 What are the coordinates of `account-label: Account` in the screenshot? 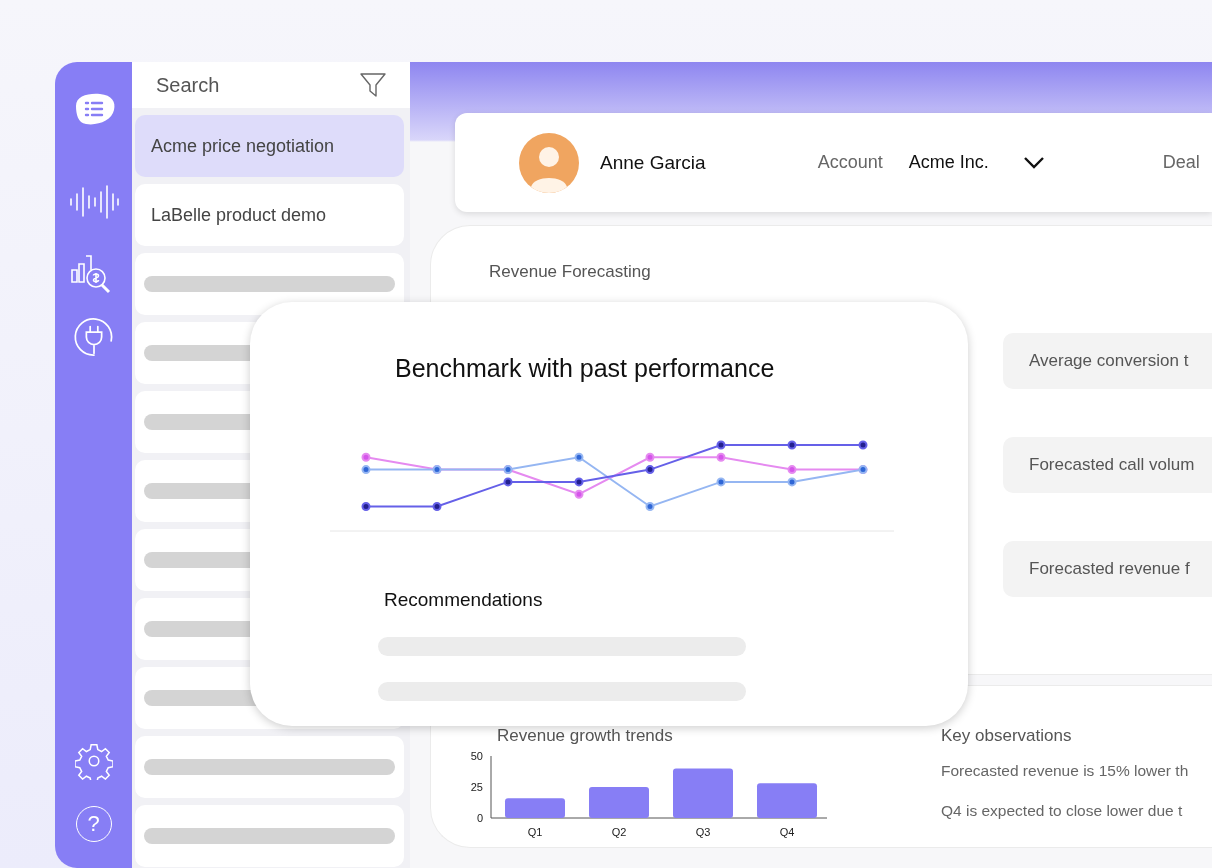 It's located at (850, 162).